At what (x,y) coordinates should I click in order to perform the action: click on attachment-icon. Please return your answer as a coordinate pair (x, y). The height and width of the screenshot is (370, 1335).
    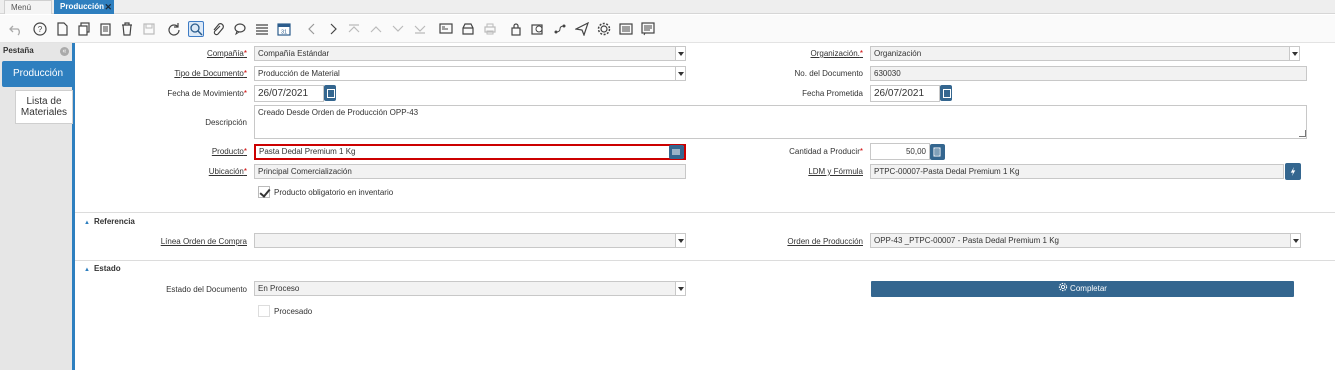
    Looking at the image, I should click on (218, 29).